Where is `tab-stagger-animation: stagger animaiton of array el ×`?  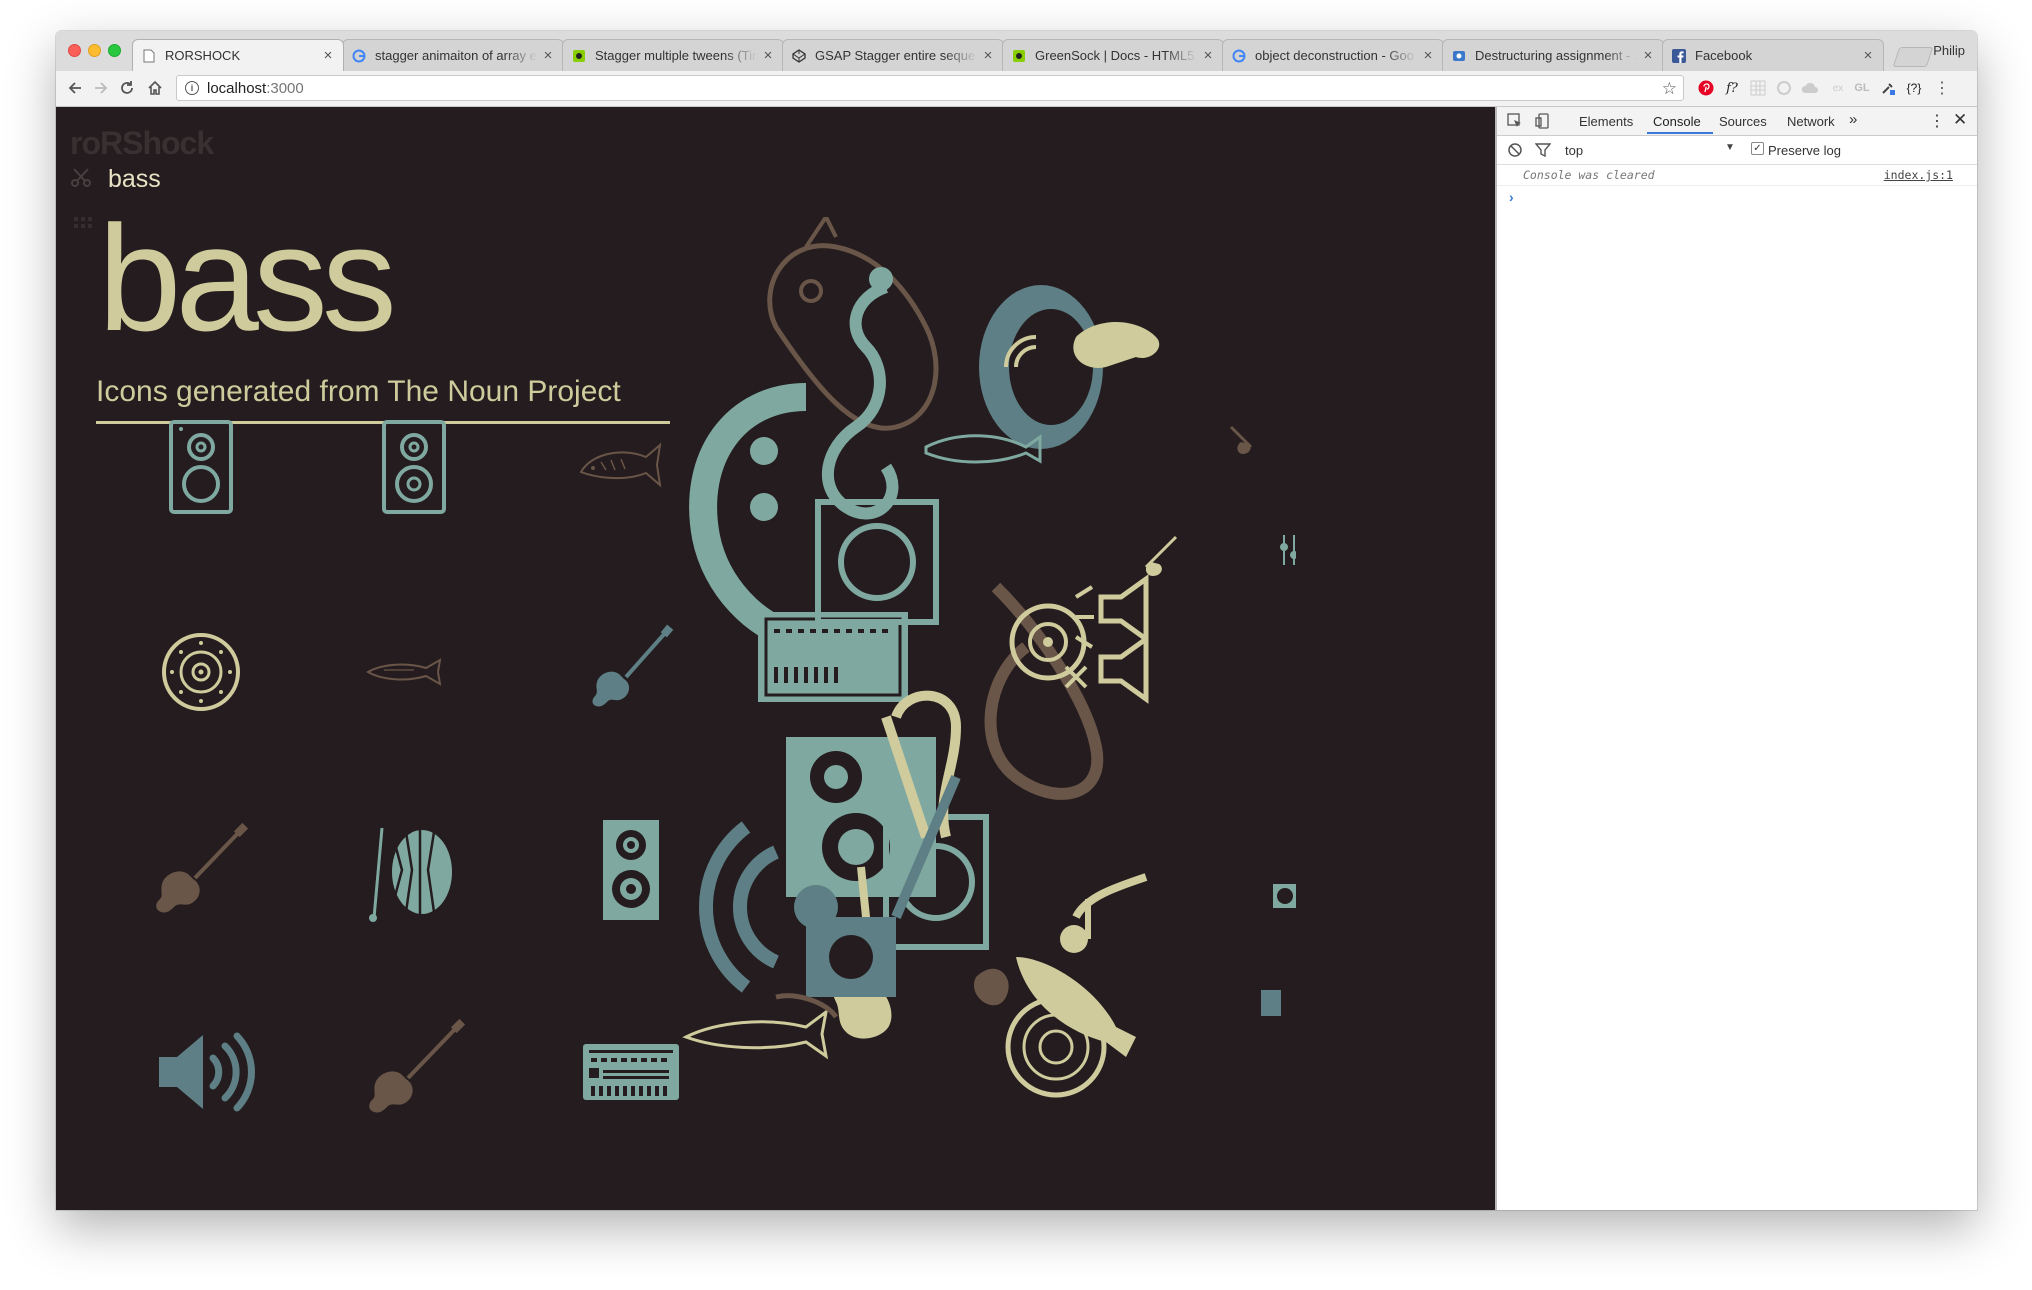
tab-stagger-animation: stagger animaiton of array el × is located at coordinates (453, 55).